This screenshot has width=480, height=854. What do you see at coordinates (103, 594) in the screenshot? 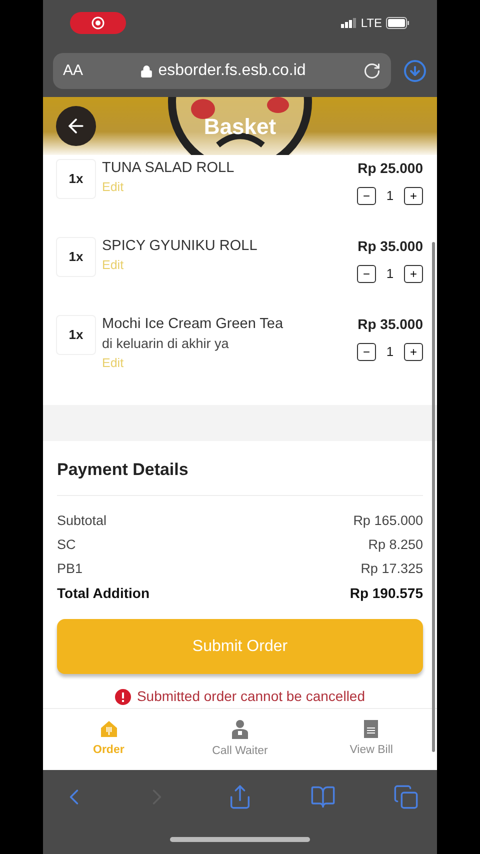
I see `summary-label: Total Addition` at bounding box center [103, 594].